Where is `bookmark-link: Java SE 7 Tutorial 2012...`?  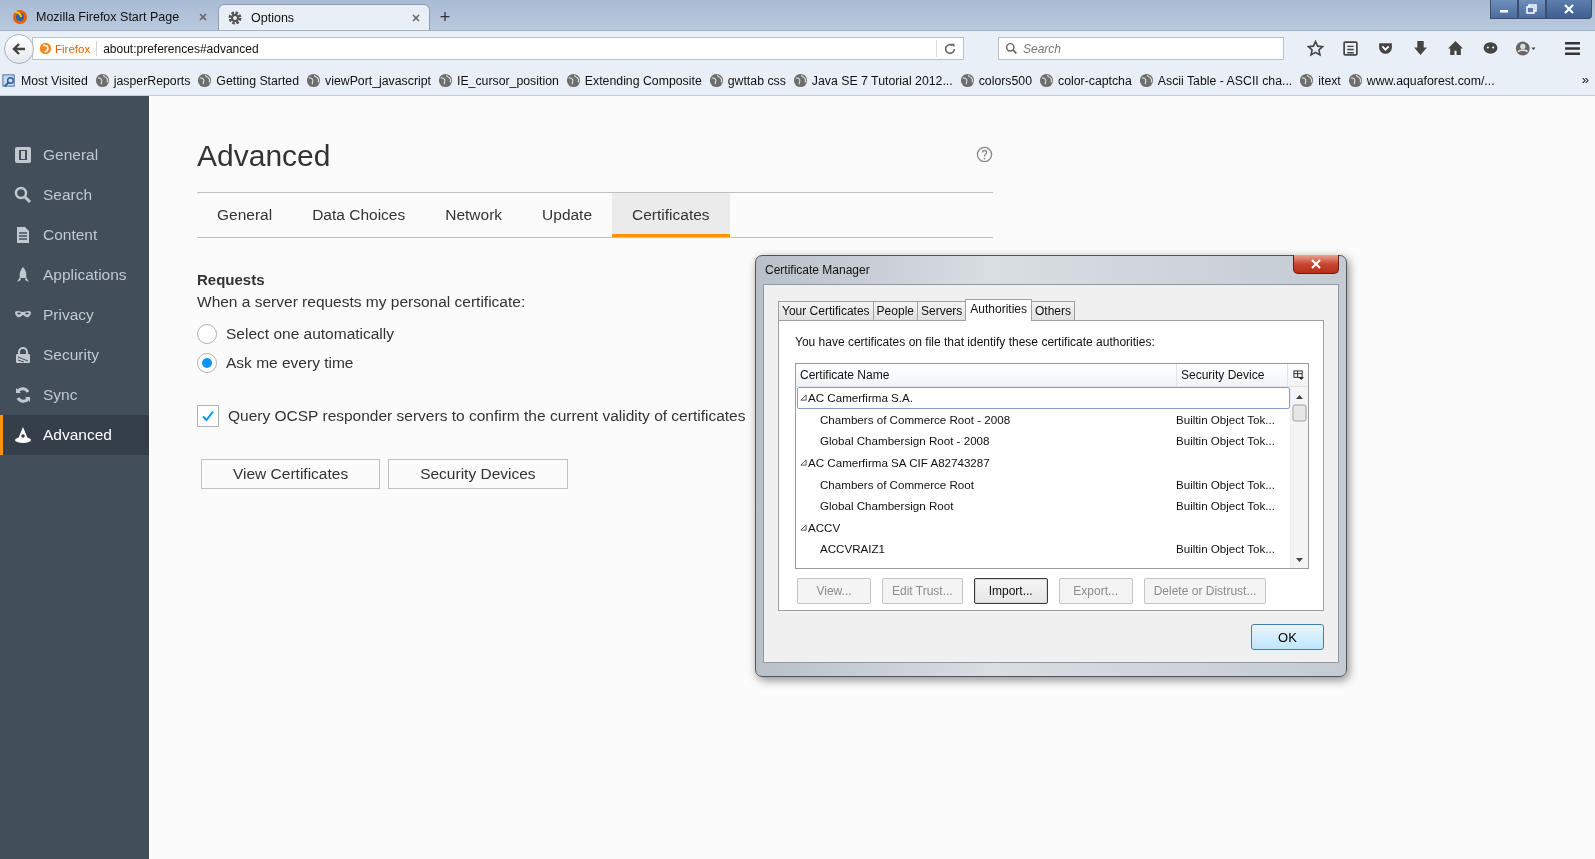
bookmark-link: Java SE 7 Tutorial 2012... is located at coordinates (882, 80).